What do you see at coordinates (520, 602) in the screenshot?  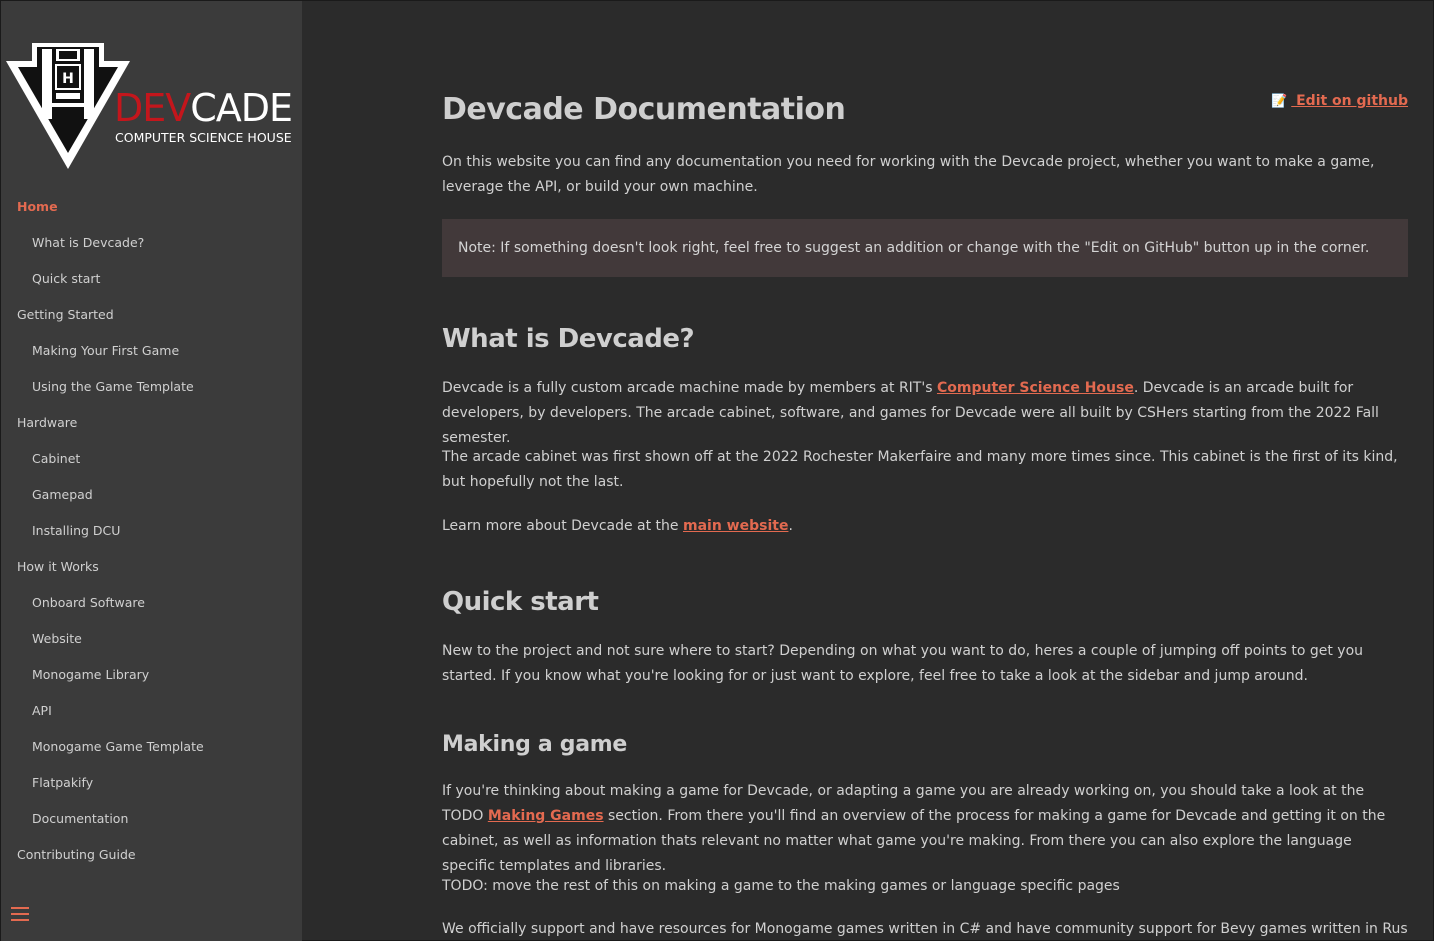 I see `heading-quick-start: Quick start` at bounding box center [520, 602].